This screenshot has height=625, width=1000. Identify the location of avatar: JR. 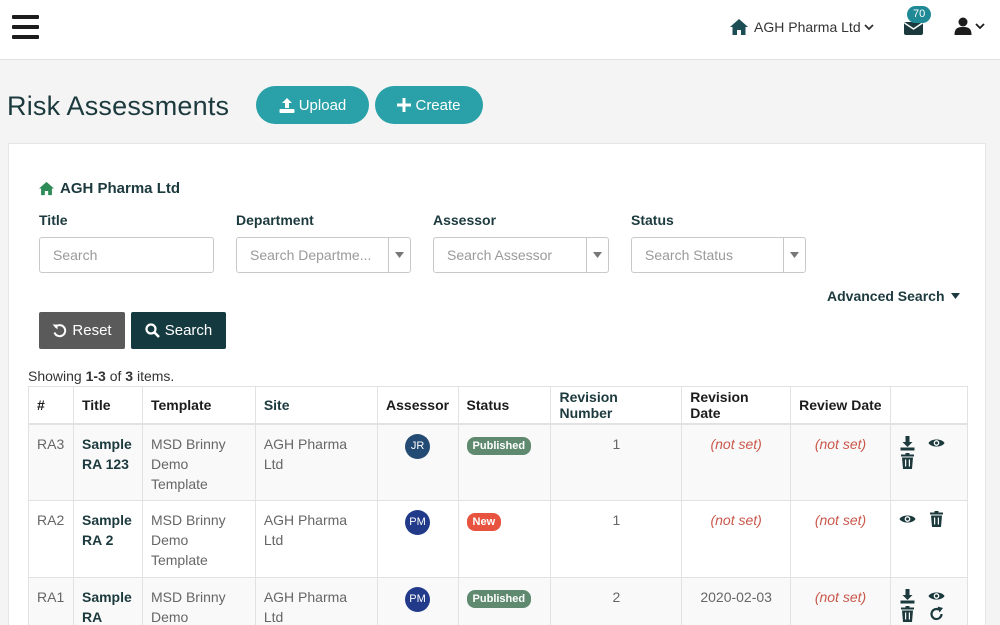
(418, 446).